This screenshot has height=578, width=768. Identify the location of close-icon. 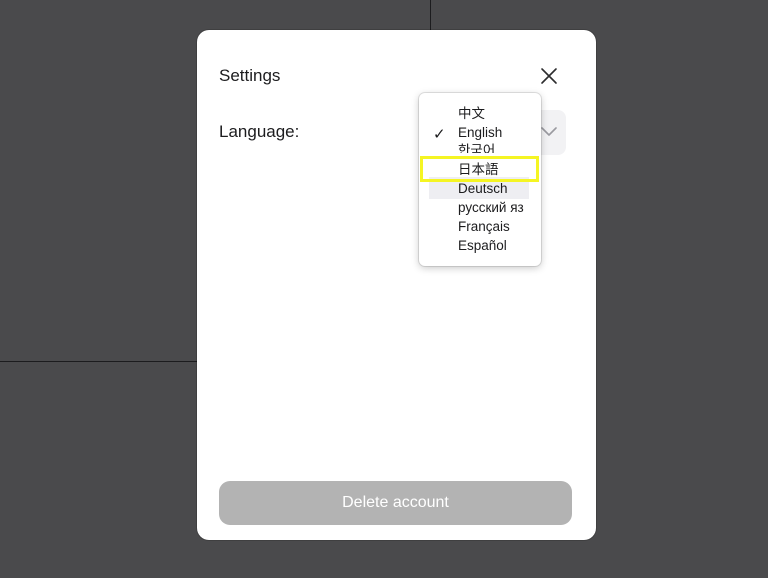
(549, 76).